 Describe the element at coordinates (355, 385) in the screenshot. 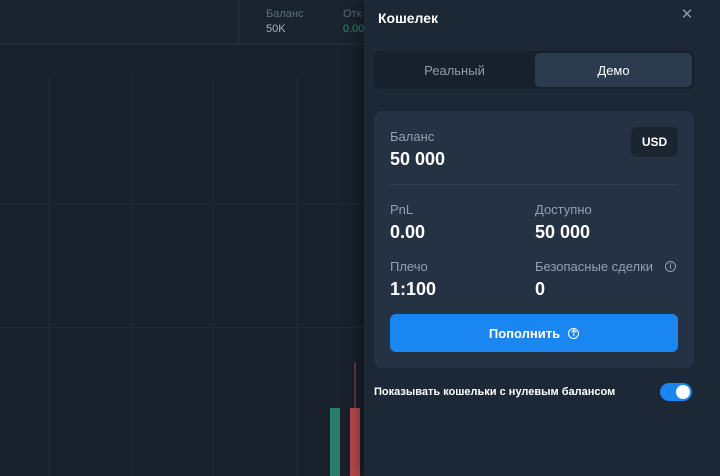

I see `candle-wick` at that location.